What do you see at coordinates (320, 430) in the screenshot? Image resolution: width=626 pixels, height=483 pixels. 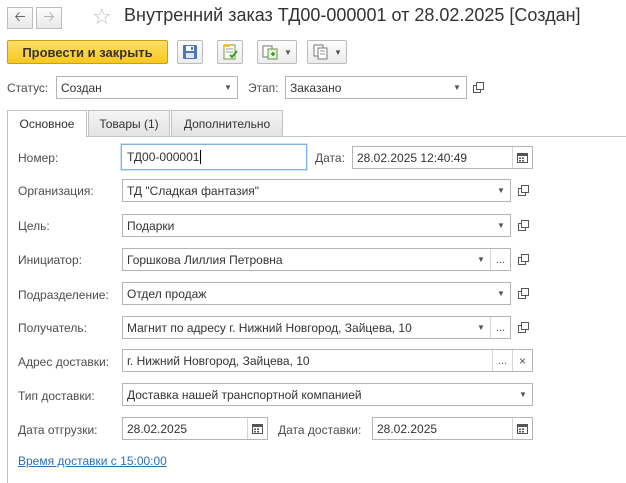 I see `delivery-date-label: Дата доставки:` at bounding box center [320, 430].